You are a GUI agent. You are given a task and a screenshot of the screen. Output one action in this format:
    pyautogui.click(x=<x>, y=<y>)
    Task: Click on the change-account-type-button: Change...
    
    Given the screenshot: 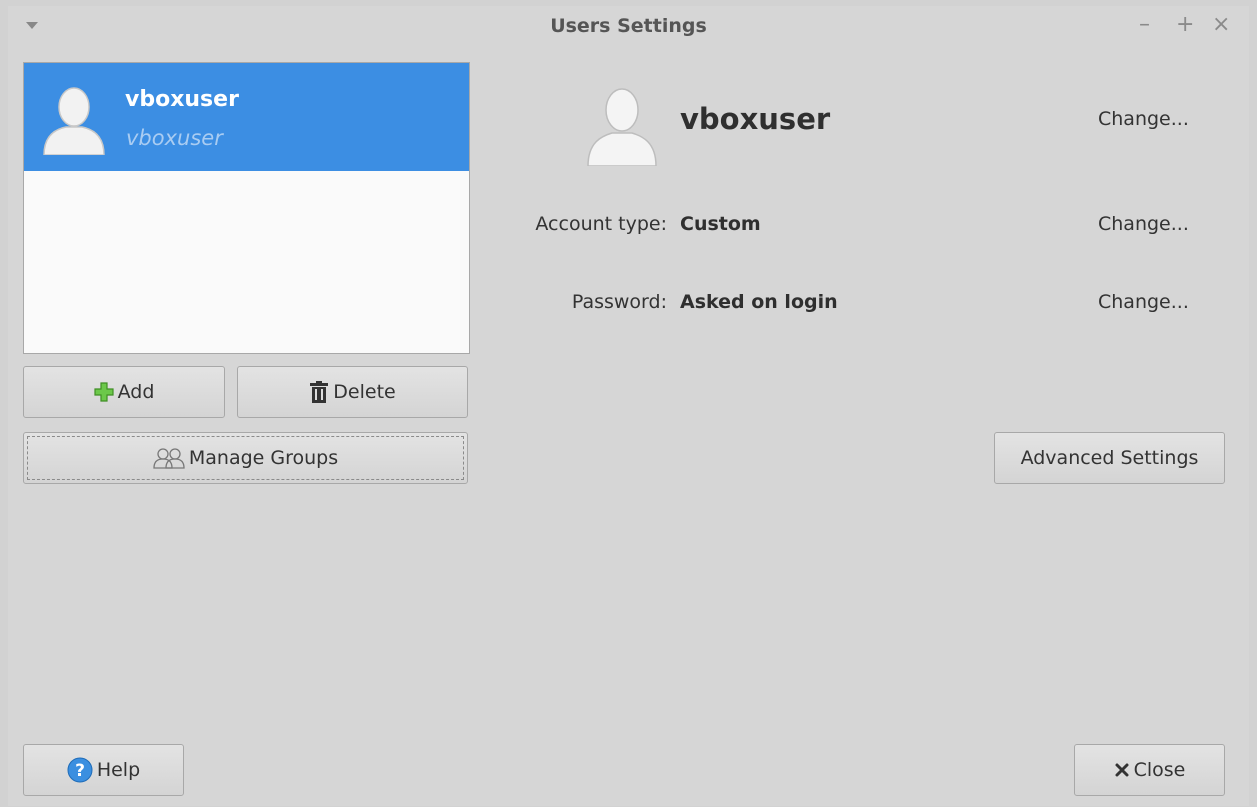 What is the action you would take?
    pyautogui.click(x=1143, y=224)
    